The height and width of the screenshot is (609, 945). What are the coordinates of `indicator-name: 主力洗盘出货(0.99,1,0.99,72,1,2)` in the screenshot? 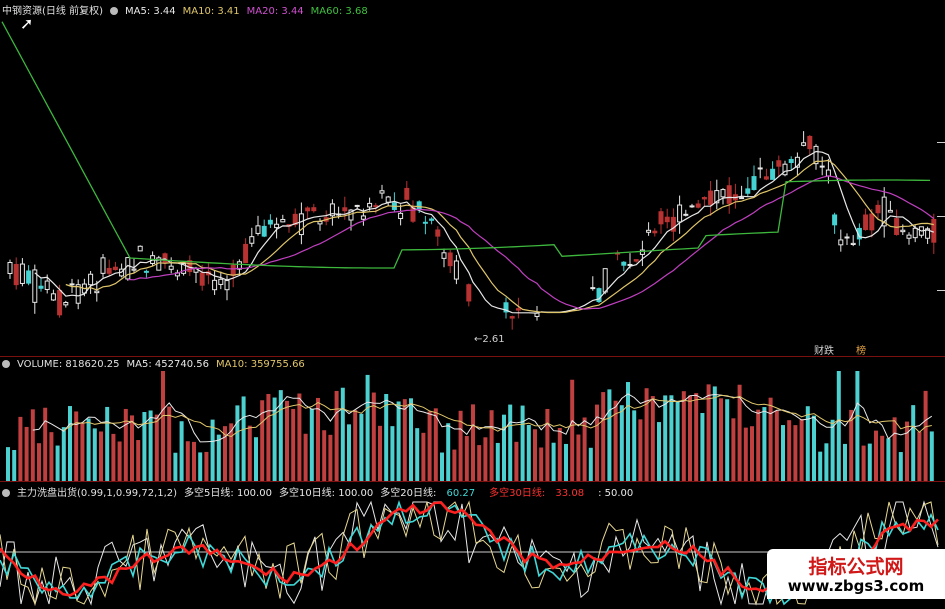 It's located at (97, 493).